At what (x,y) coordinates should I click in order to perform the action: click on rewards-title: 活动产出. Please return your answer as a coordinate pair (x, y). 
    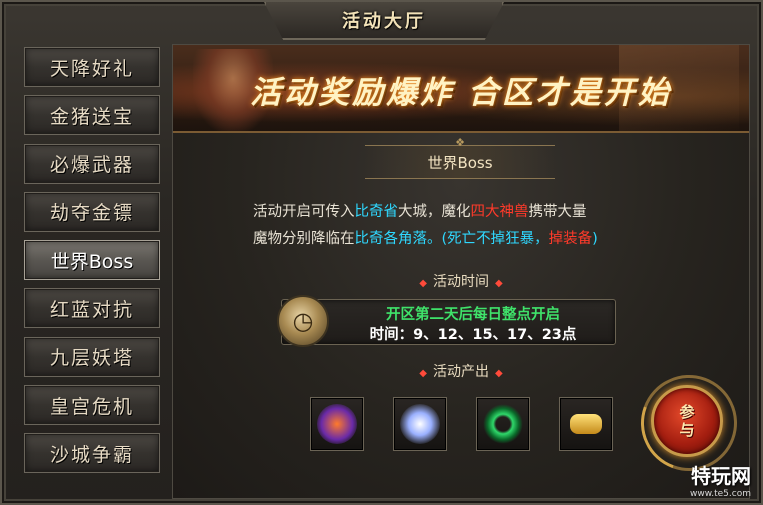
    Looking at the image, I should click on (461, 372).